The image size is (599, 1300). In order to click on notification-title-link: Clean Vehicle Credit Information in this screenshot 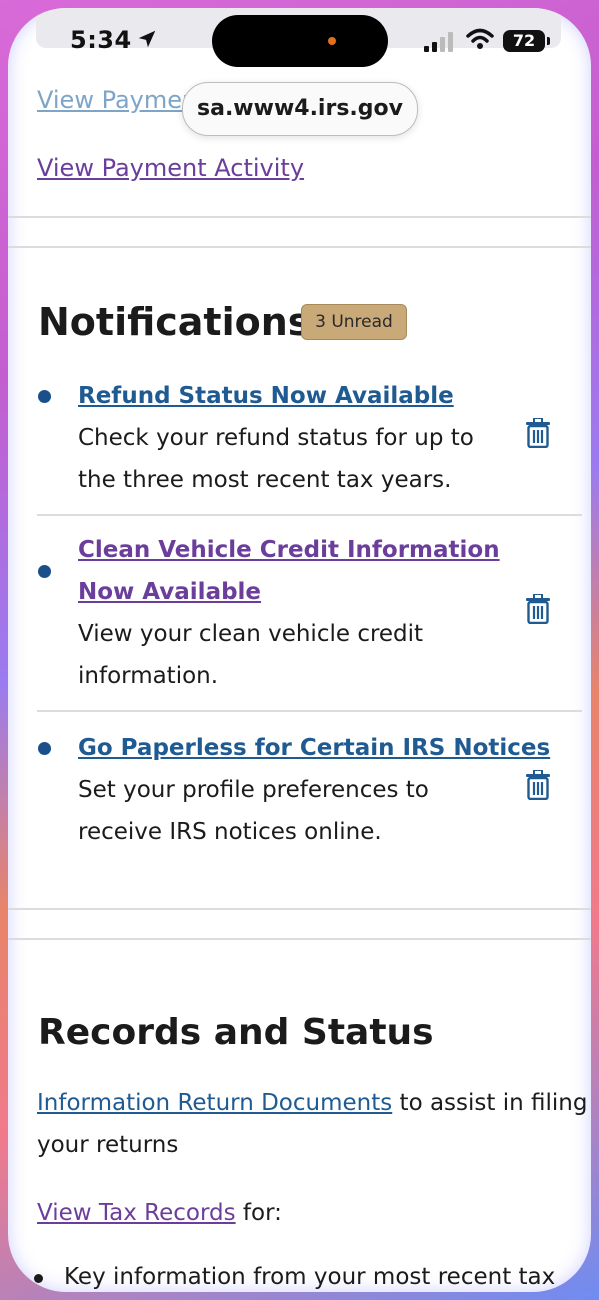, I will do `click(289, 550)`.